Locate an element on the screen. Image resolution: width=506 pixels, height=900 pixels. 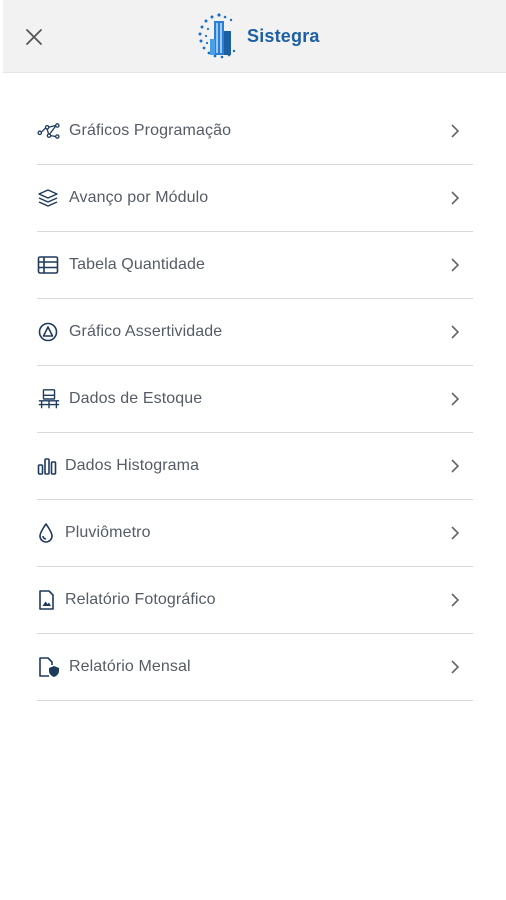
menu-item-pluviometro: Pluviômetro is located at coordinates (255, 533).